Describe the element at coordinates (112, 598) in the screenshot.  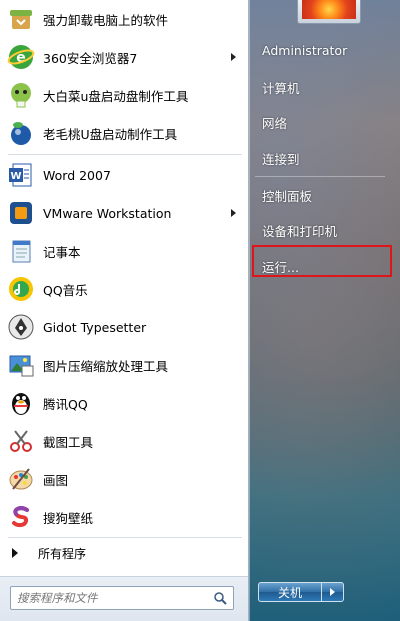
I see `search-input` at that location.